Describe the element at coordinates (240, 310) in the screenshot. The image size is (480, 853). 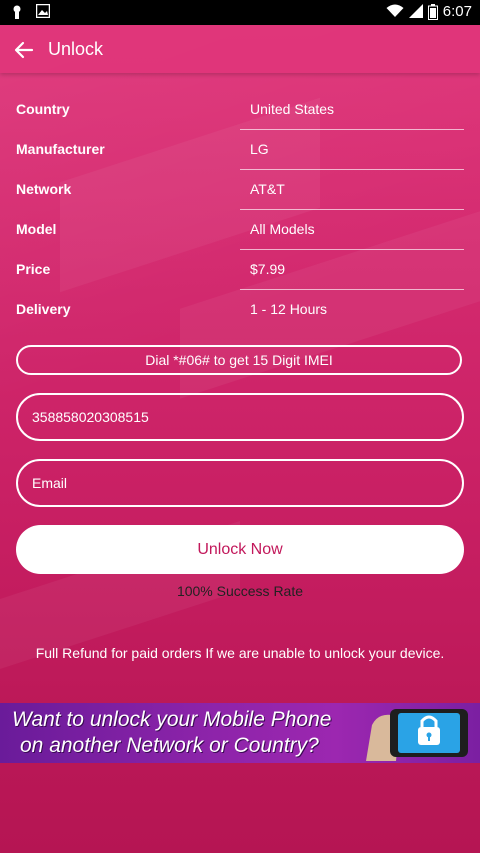
I see `detail-row-delivery: Delivery 1 - 12 Hours` at that location.